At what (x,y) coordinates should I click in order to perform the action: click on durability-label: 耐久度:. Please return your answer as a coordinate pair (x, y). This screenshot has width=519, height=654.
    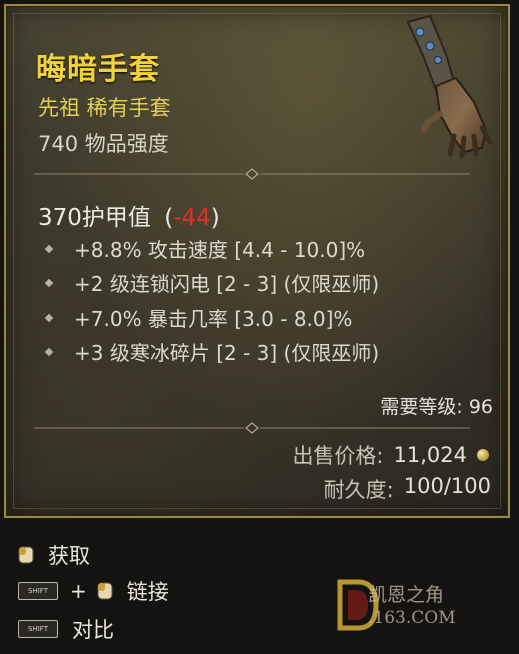
    Looking at the image, I should click on (358, 490).